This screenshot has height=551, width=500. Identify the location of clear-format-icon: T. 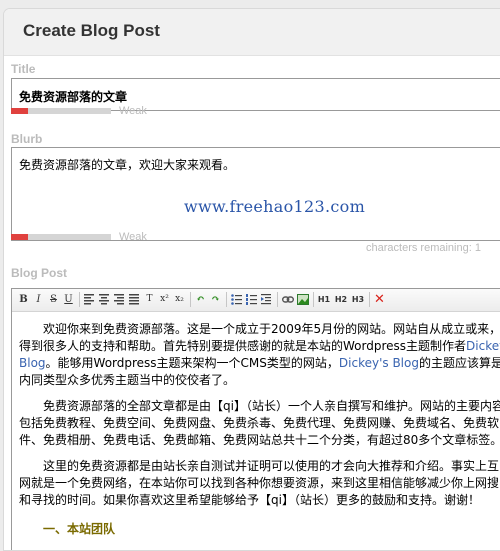
(149, 299).